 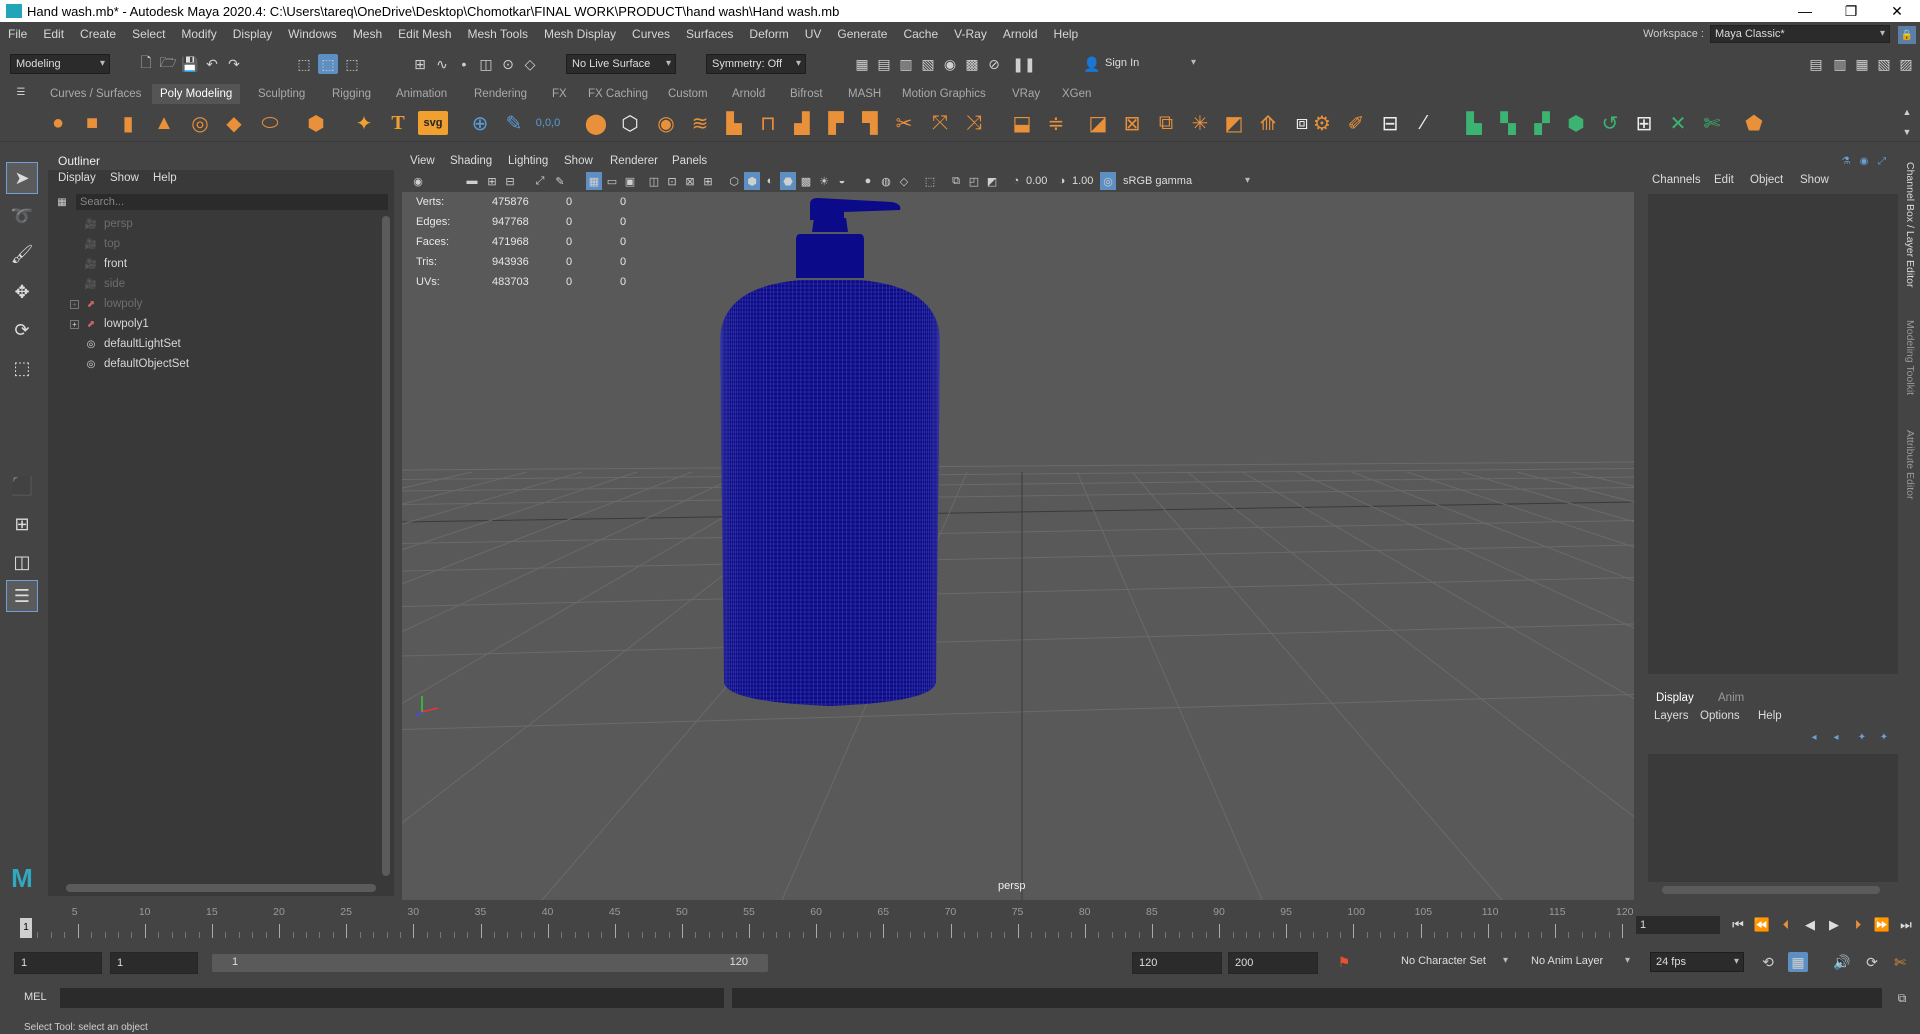 What do you see at coordinates (904, 181) in the screenshot?
I see `anti-aliasing-icon: ◇` at bounding box center [904, 181].